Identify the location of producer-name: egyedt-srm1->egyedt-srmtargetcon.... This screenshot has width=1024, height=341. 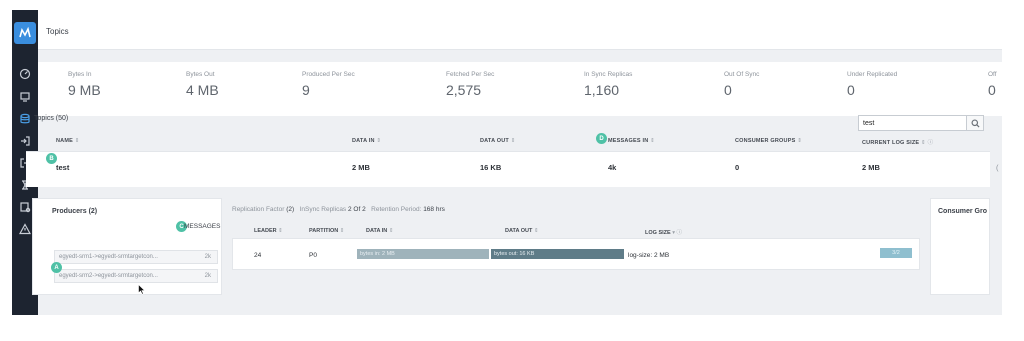
(108, 257).